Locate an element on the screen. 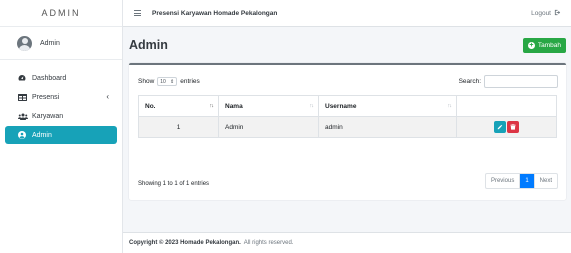  logout-link: Logout is located at coordinates (546, 13).